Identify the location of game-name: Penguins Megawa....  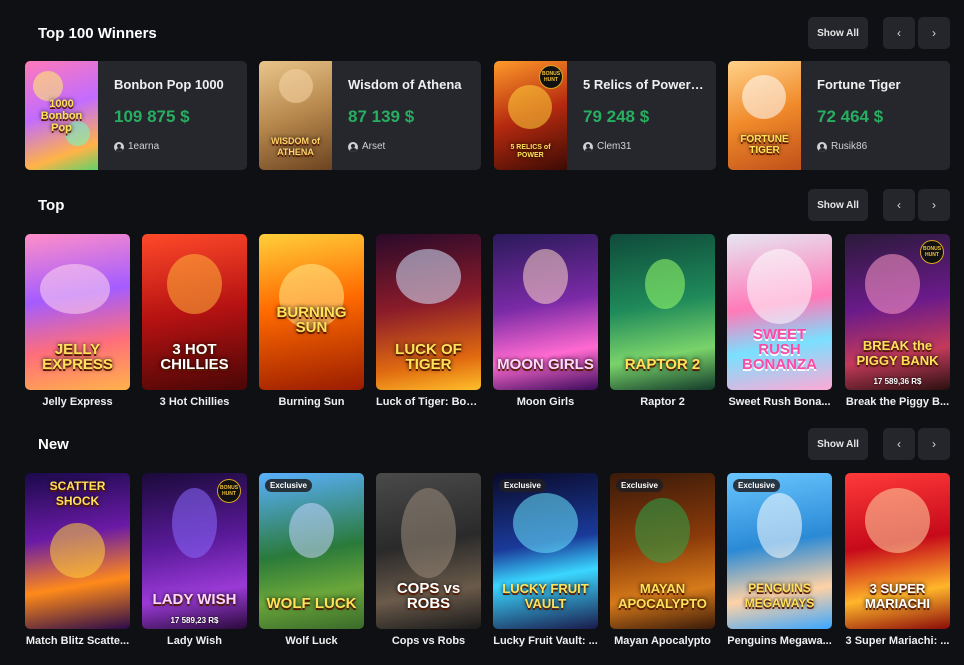
(779, 641).